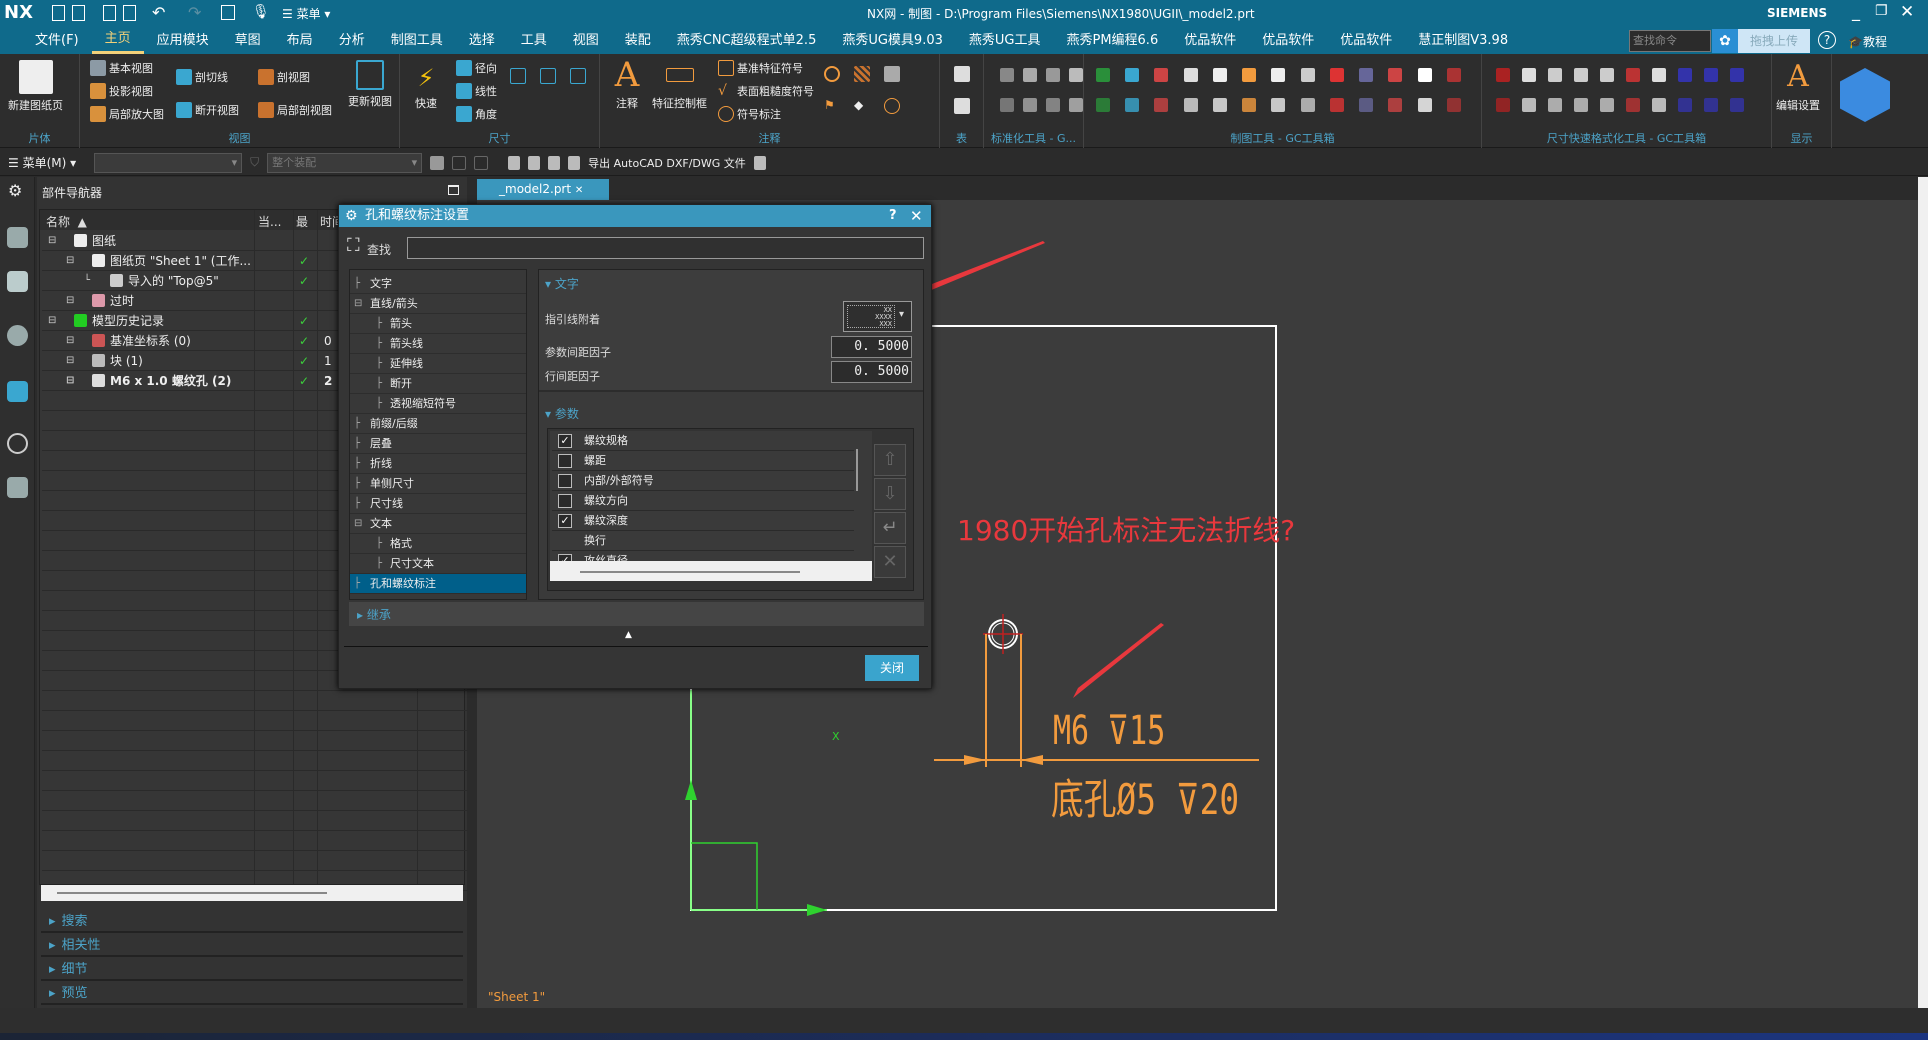 The width and height of the screenshot is (1928, 1040). I want to click on select-icon, so click(459, 162).